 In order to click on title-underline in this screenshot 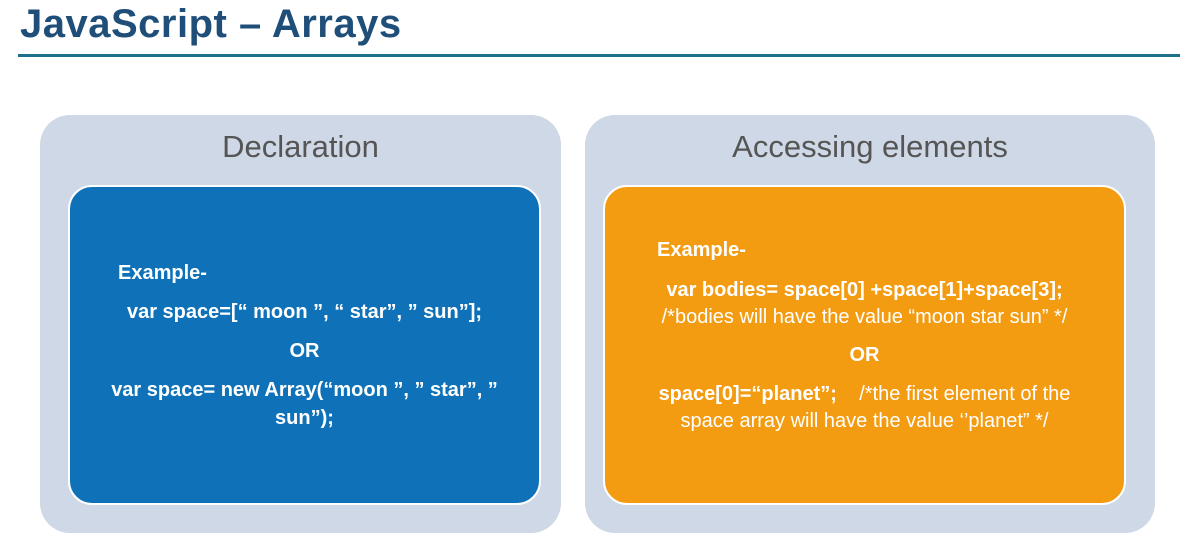, I will do `click(599, 55)`.